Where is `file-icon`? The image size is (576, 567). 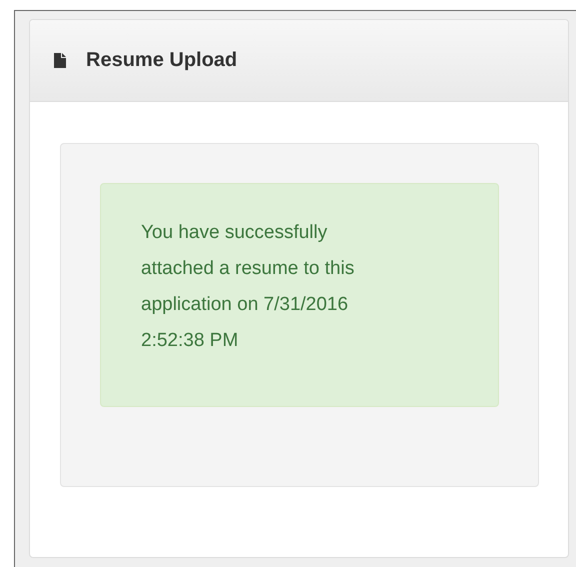 file-icon is located at coordinates (60, 60).